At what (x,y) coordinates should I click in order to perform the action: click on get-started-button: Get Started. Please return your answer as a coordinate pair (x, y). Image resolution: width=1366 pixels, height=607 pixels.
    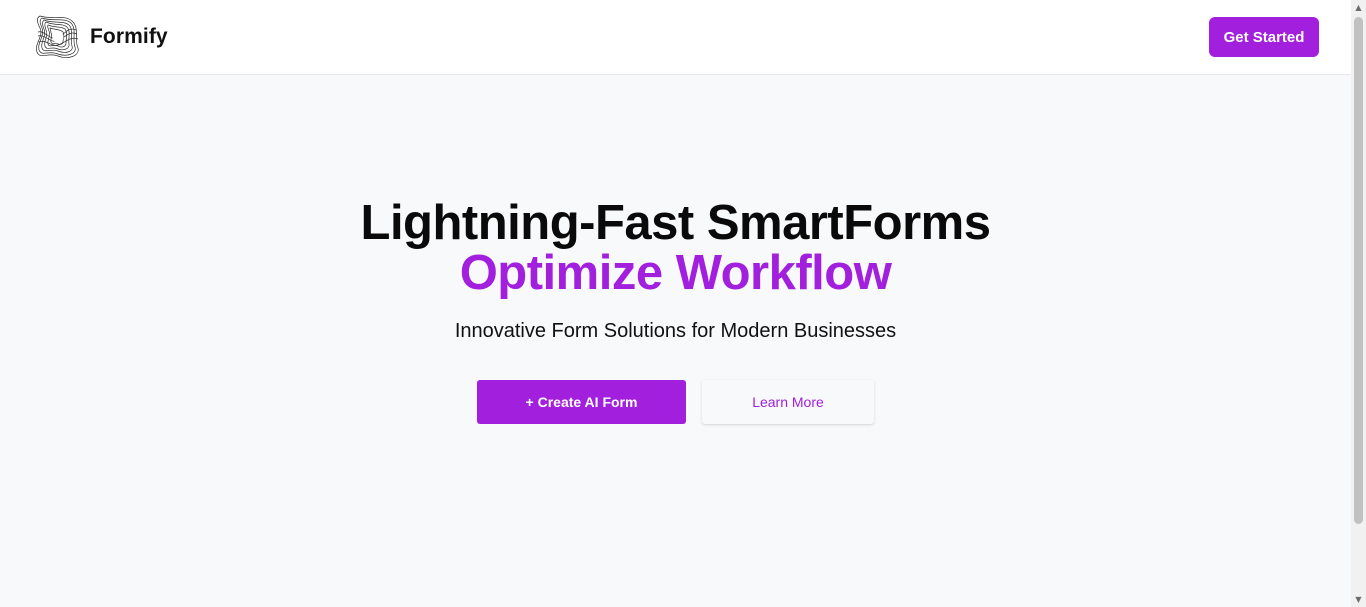
    Looking at the image, I should click on (1264, 37).